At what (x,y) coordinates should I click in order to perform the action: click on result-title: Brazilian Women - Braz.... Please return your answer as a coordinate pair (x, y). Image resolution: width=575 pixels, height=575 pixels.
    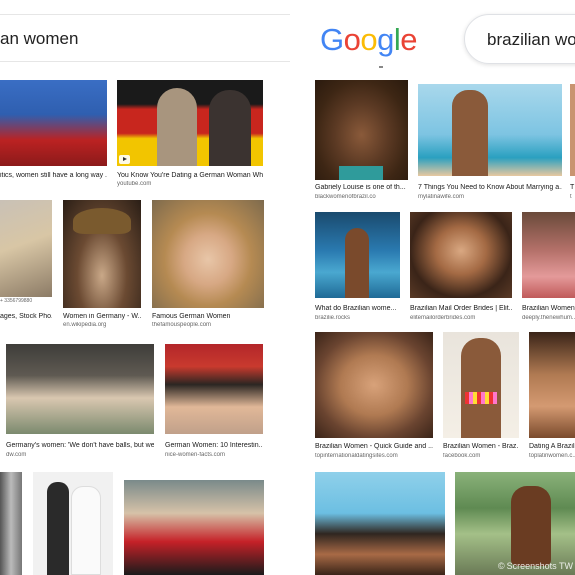
    Looking at the image, I should click on (481, 446).